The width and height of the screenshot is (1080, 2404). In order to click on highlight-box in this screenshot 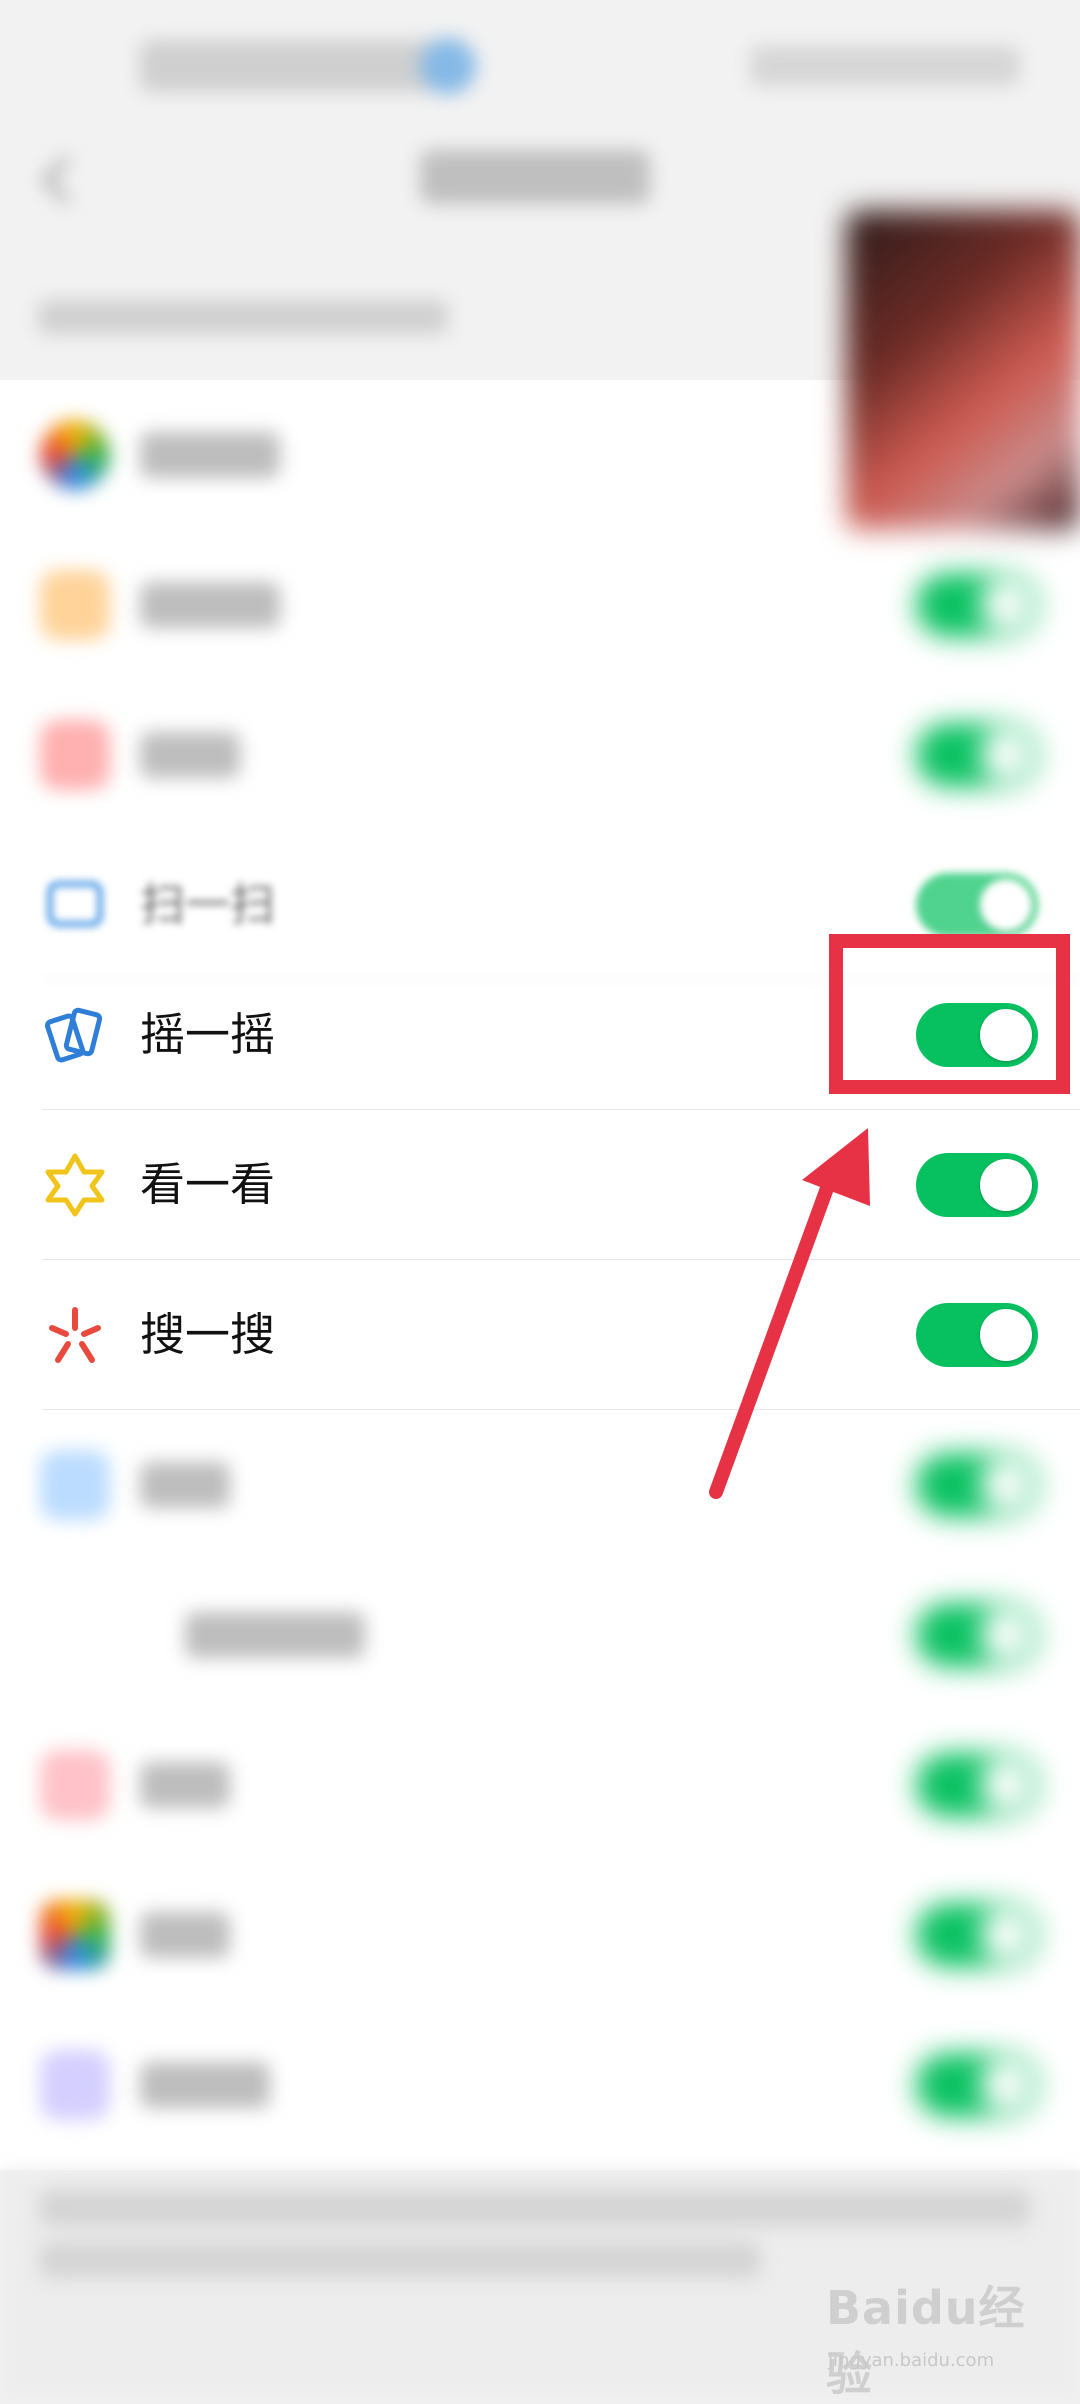, I will do `click(949, 1014)`.